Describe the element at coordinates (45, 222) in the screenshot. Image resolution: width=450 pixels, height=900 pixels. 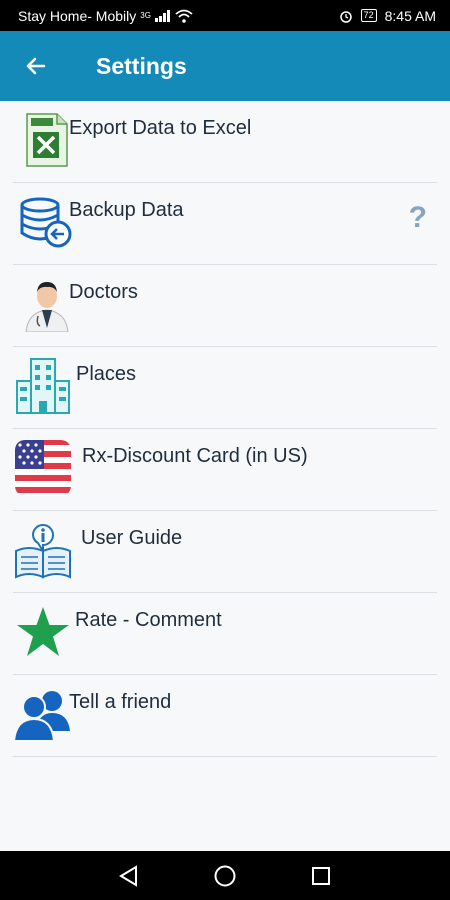
I see `database-backup-icon` at that location.